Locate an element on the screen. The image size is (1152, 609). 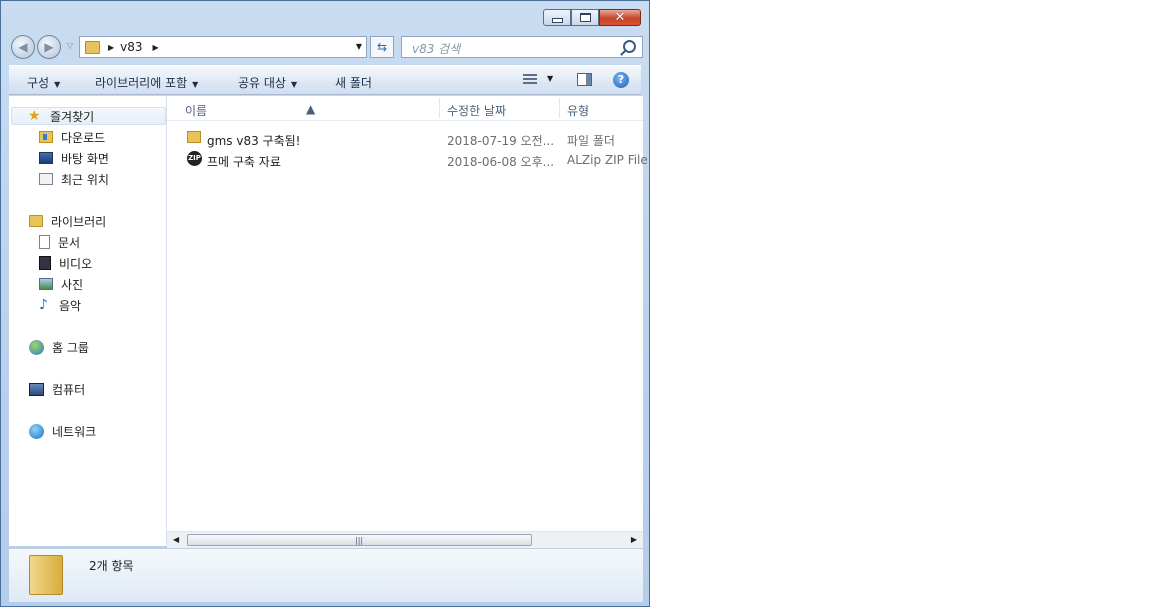
star-icon: ★ is located at coordinates (34, 116).